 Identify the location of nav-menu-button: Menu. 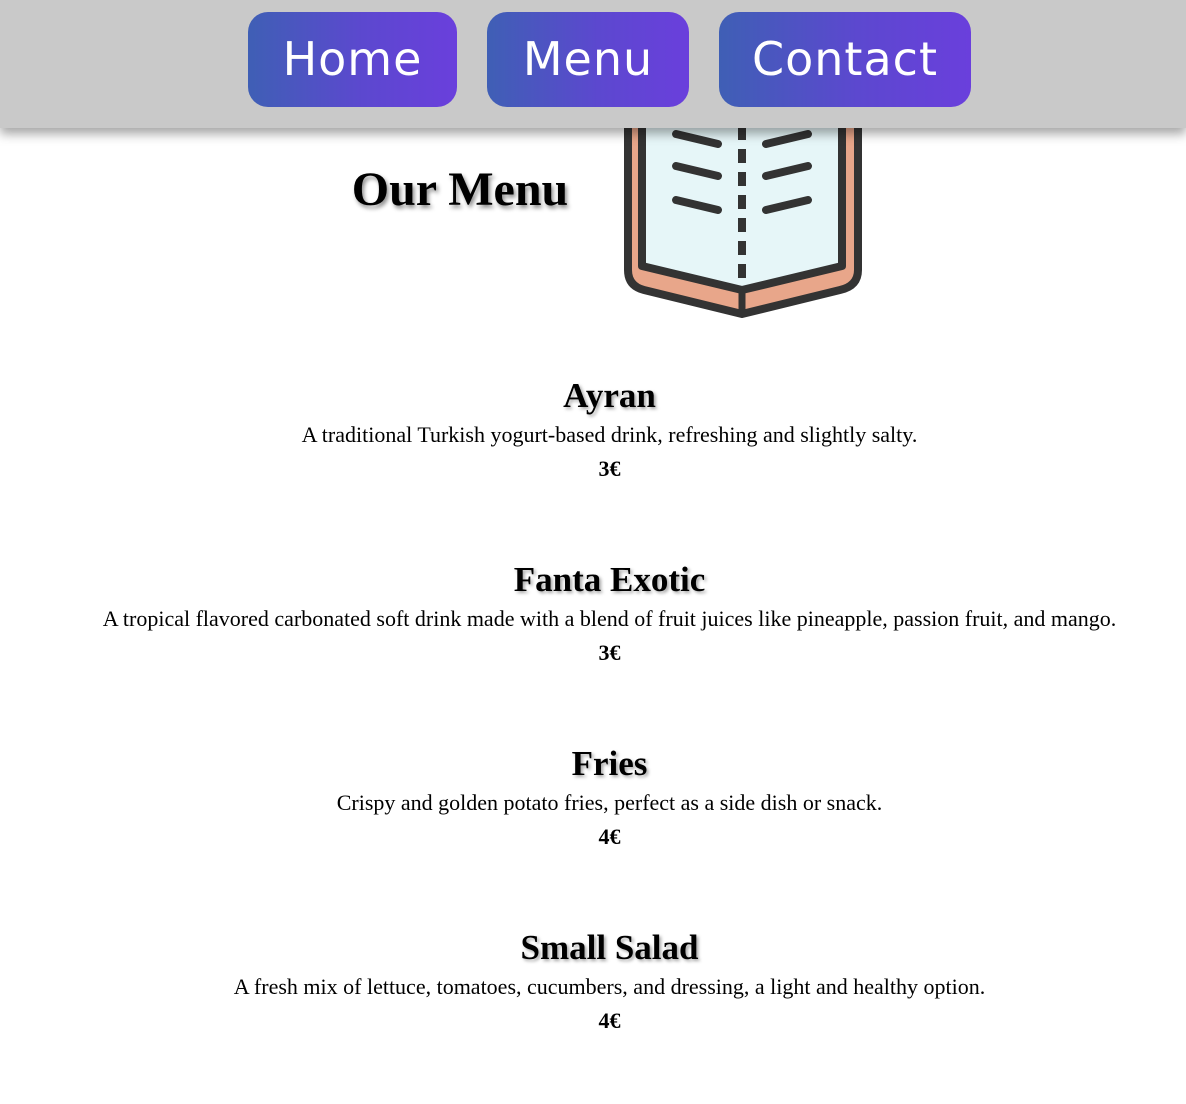
(588, 59).